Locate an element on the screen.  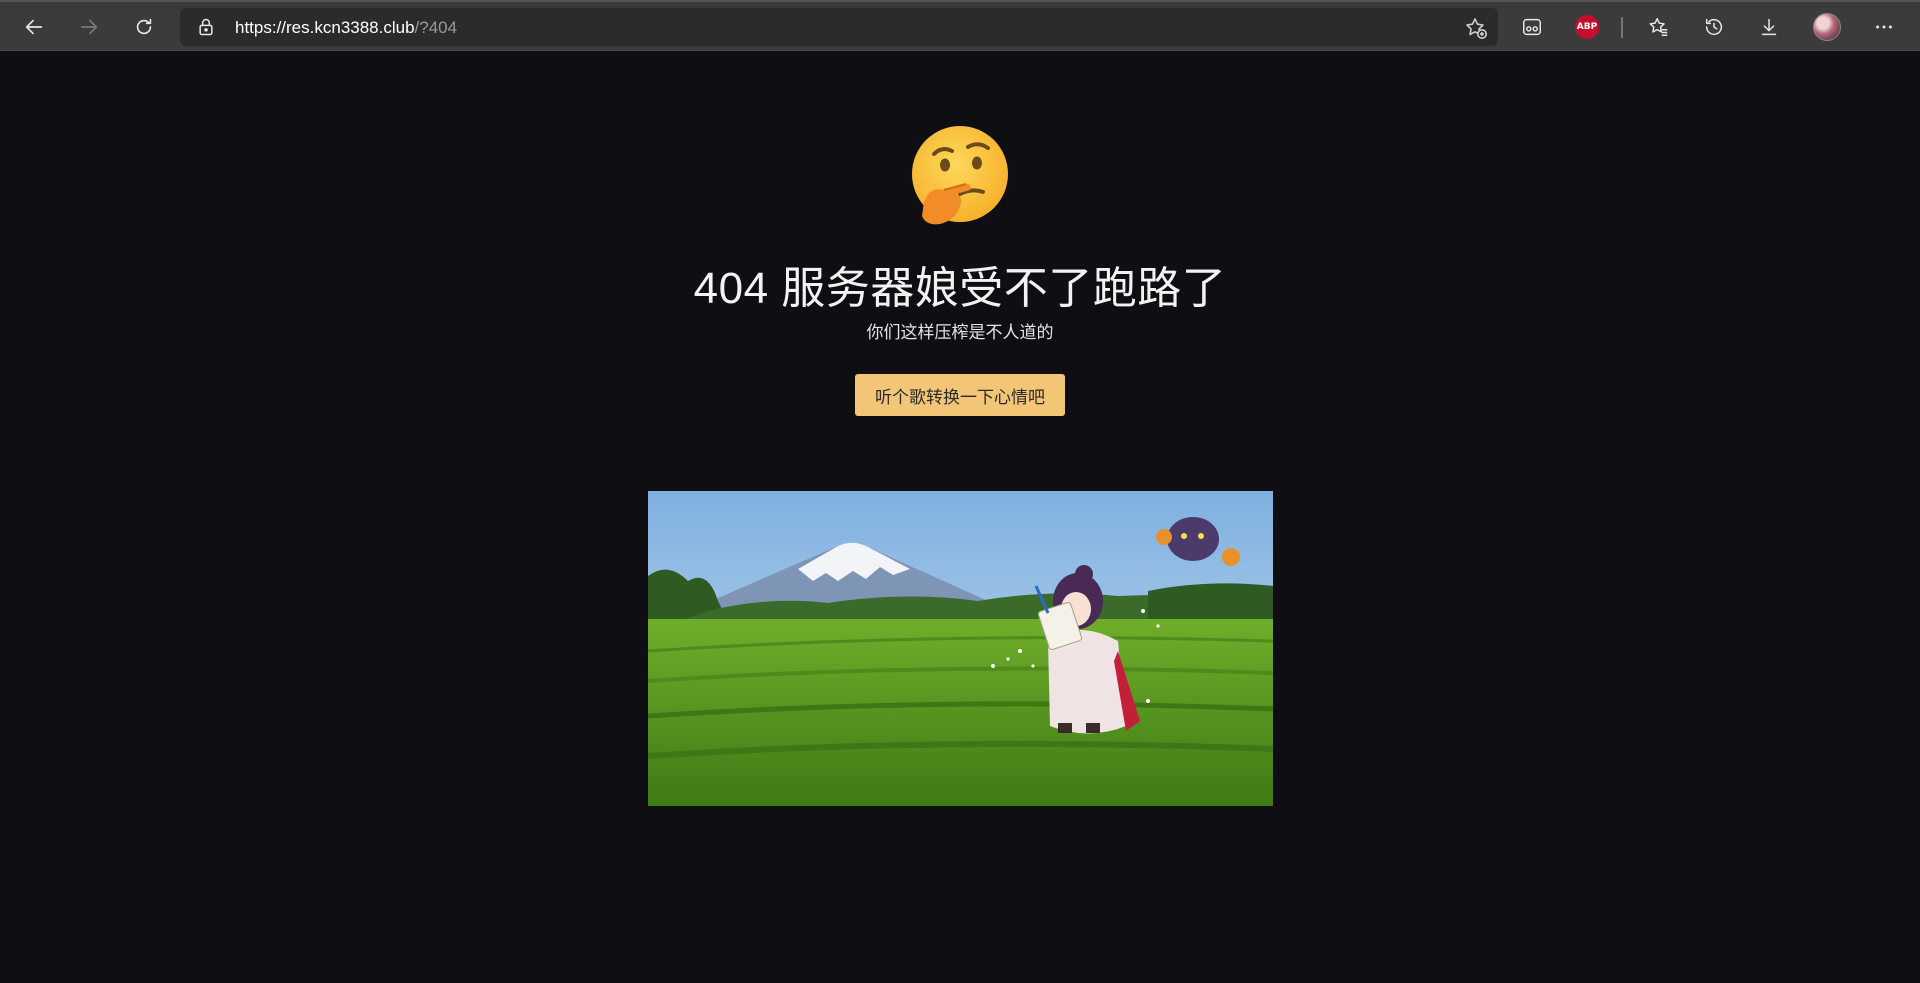
forward-icon is located at coordinates (89, 27).